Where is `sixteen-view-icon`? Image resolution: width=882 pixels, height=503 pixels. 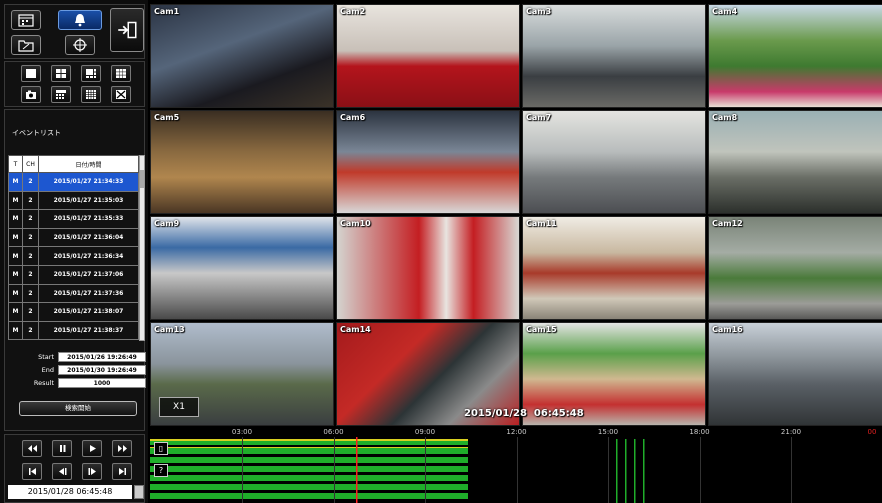
sixteen-view-icon is located at coordinates (91, 94).